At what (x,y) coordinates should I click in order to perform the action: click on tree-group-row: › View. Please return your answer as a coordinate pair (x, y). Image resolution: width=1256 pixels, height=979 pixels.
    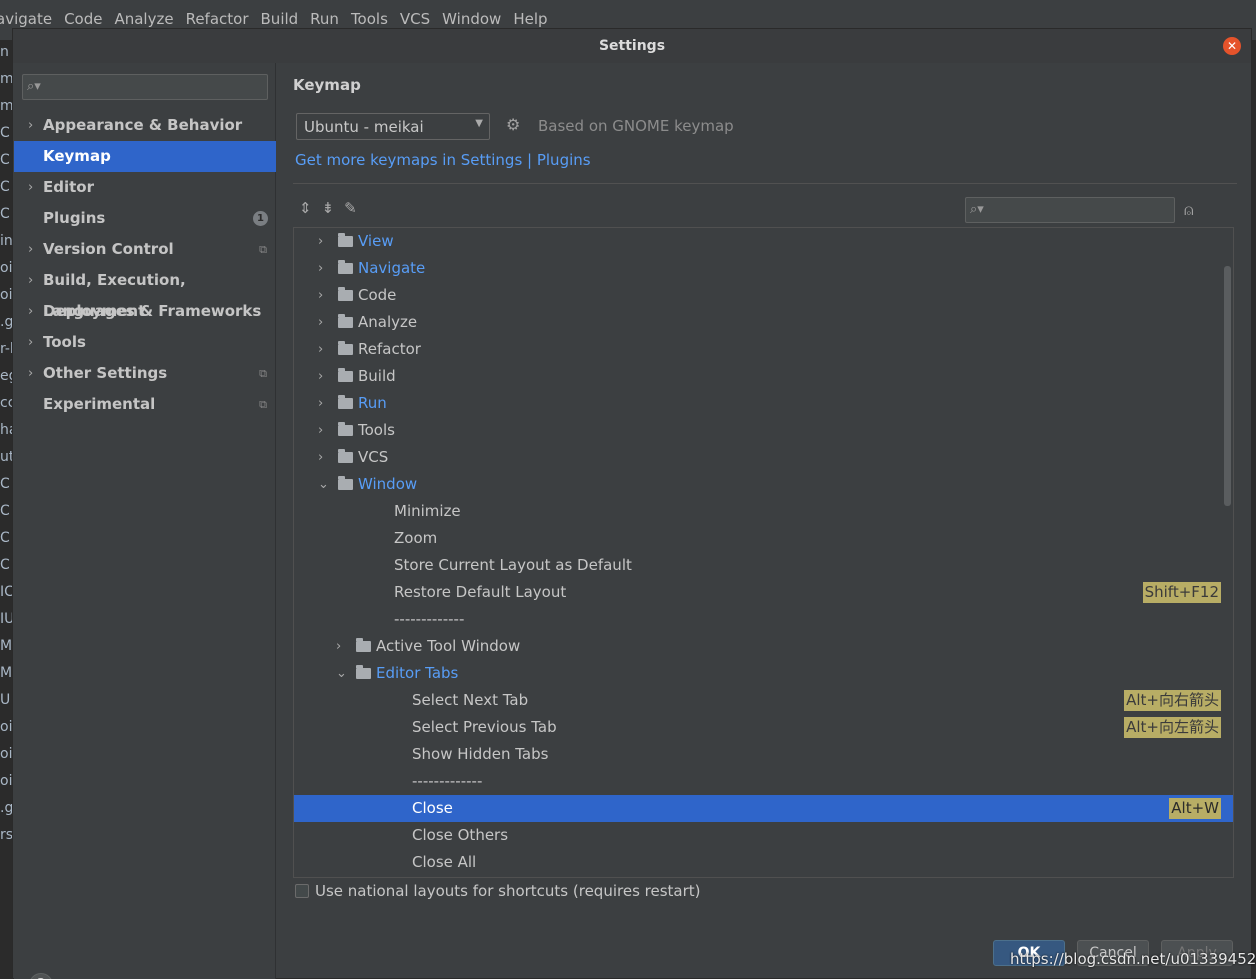
    Looking at the image, I should click on (763, 241).